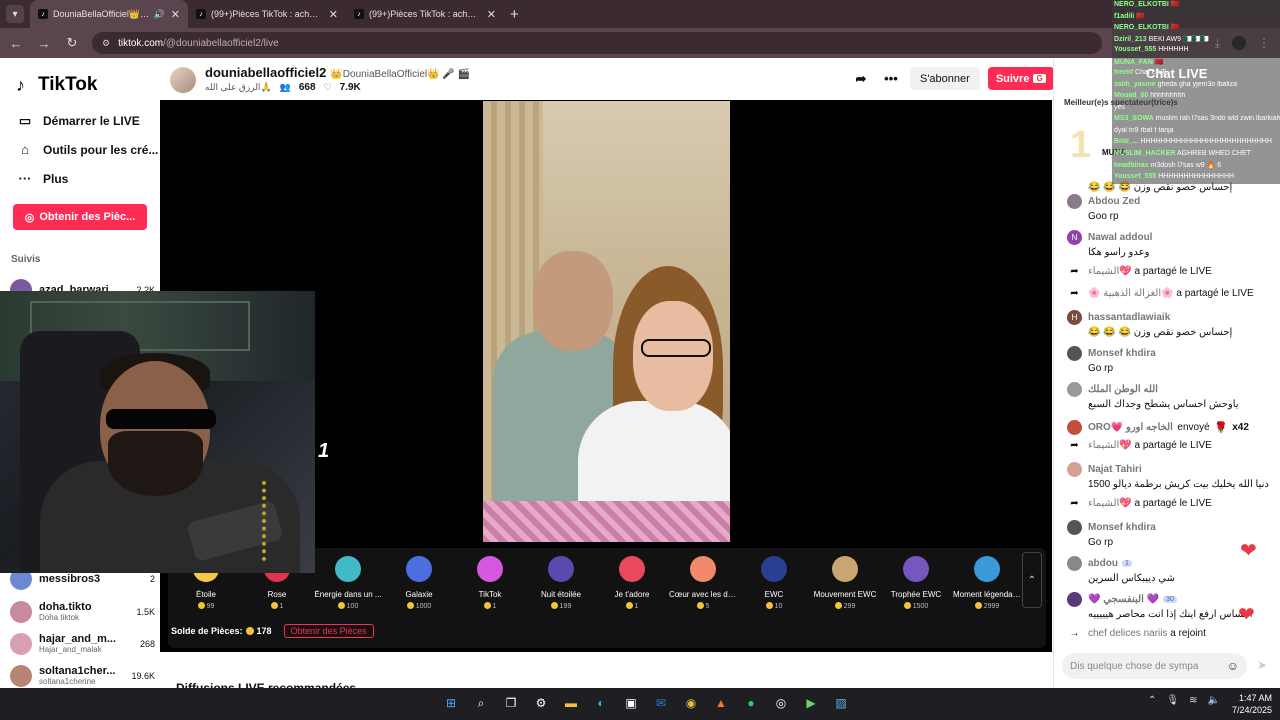 Image resolution: width=1280 pixels, height=720 pixels. Describe the element at coordinates (571, 703) in the screenshot. I see `file-explorer-icon: ▬` at that location.